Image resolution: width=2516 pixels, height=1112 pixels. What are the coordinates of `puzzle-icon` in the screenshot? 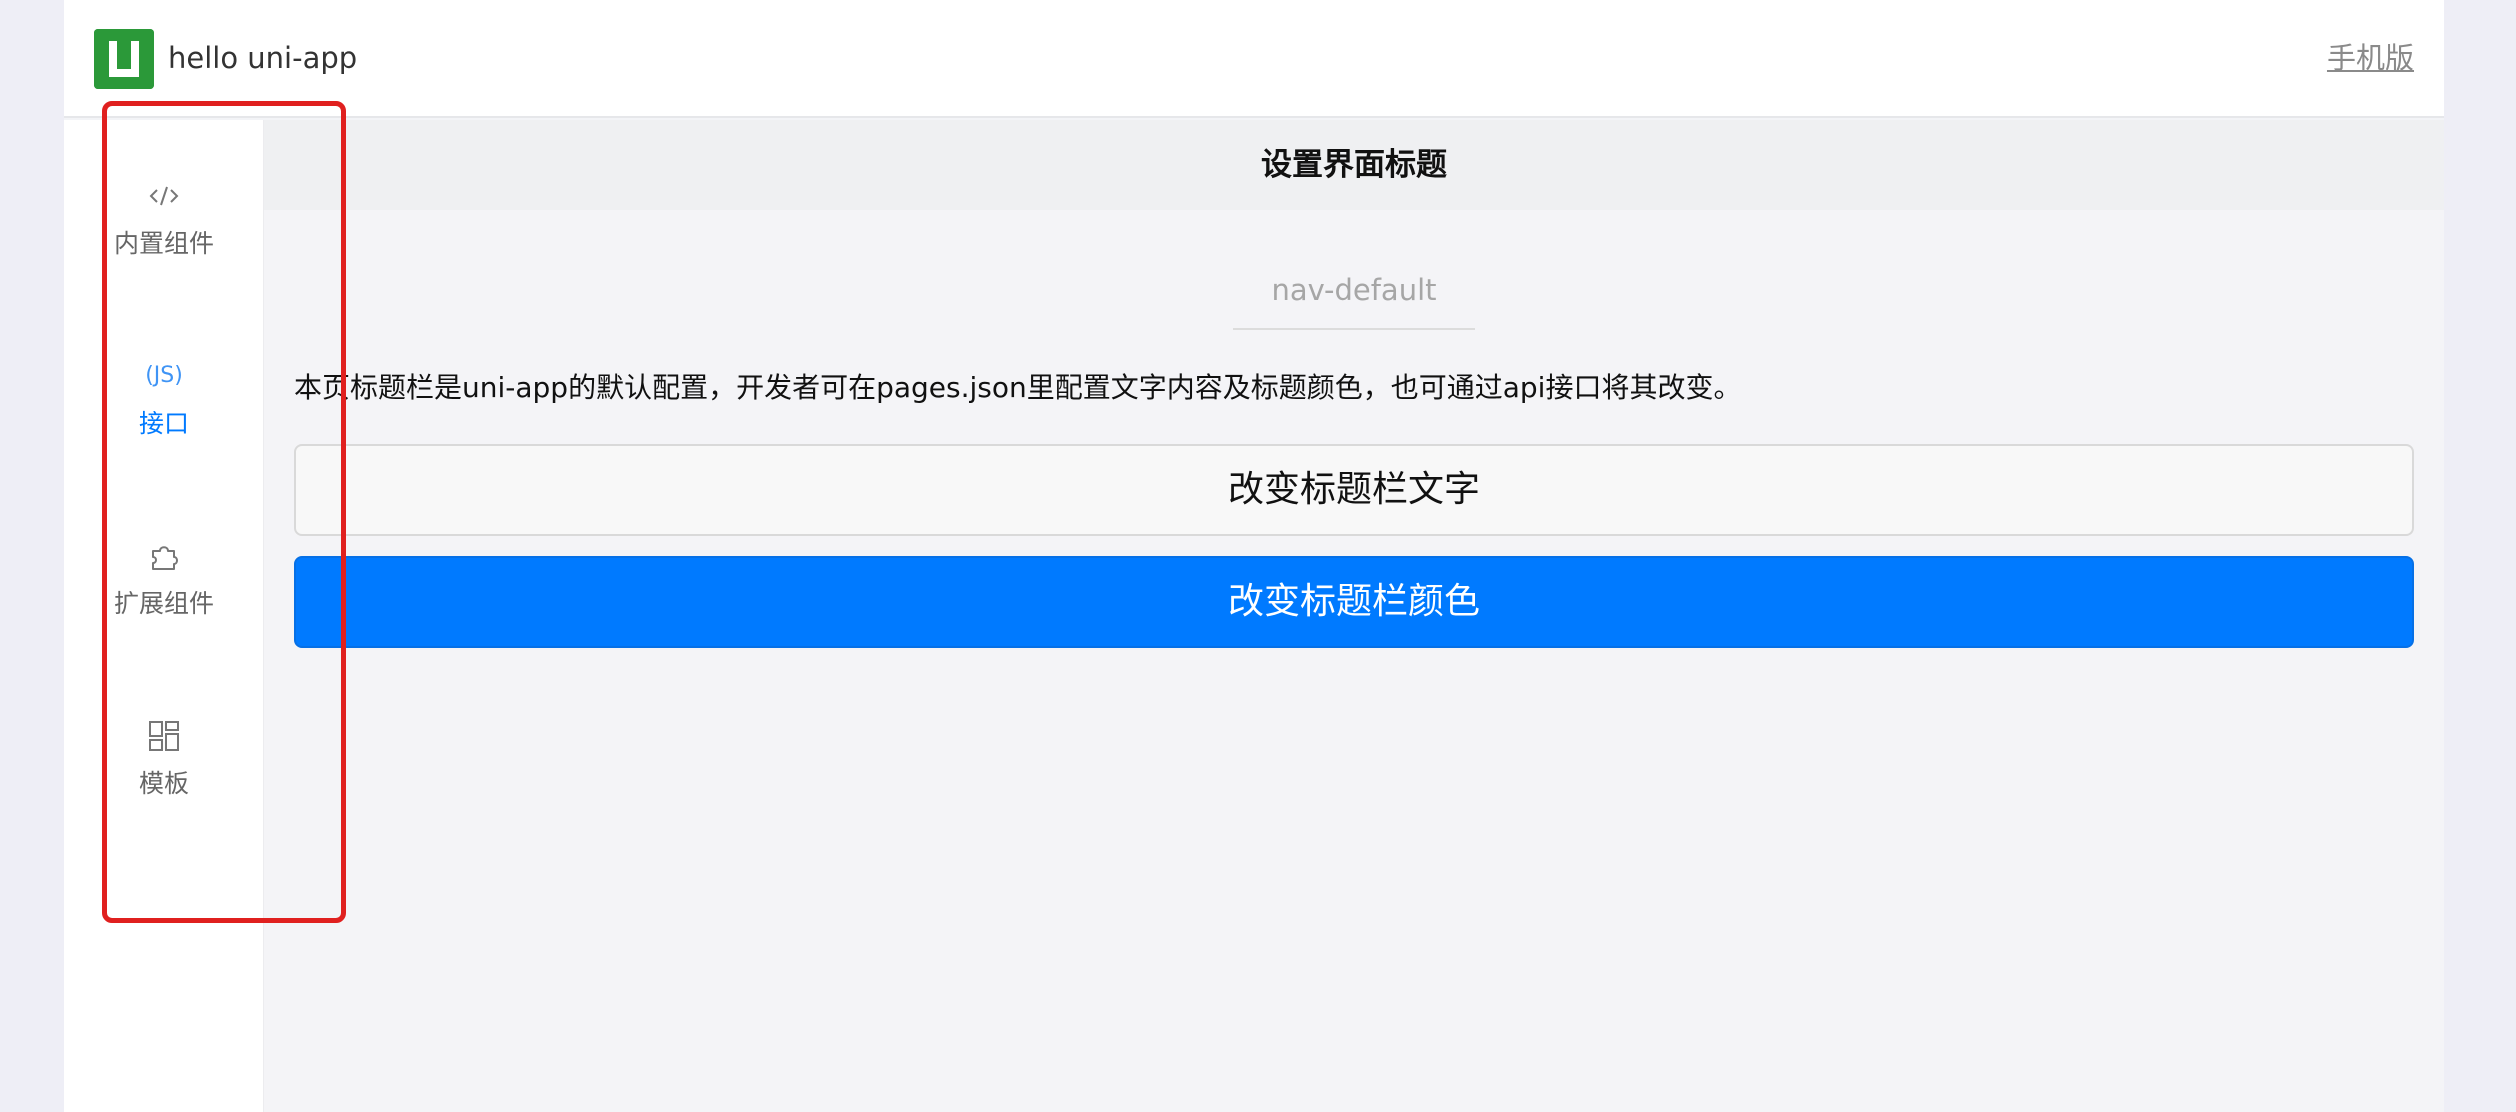 It's located at (164, 556).